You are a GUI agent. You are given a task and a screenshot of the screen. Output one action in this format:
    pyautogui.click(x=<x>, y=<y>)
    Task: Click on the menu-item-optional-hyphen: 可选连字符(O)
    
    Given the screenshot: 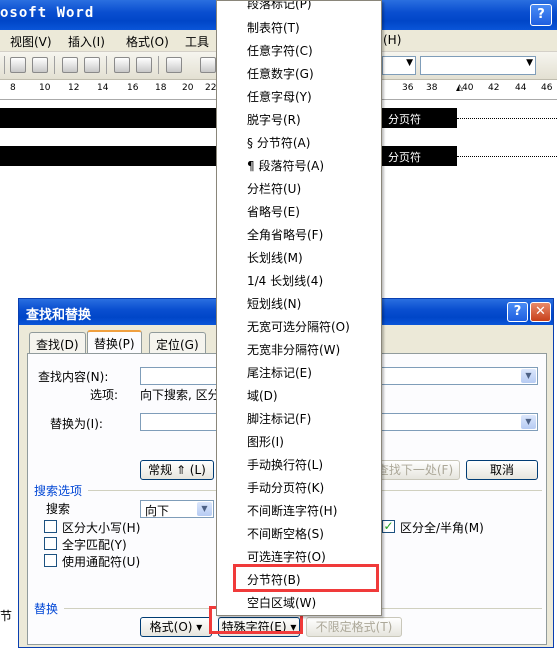 What is the action you would take?
    pyautogui.click(x=286, y=556)
    